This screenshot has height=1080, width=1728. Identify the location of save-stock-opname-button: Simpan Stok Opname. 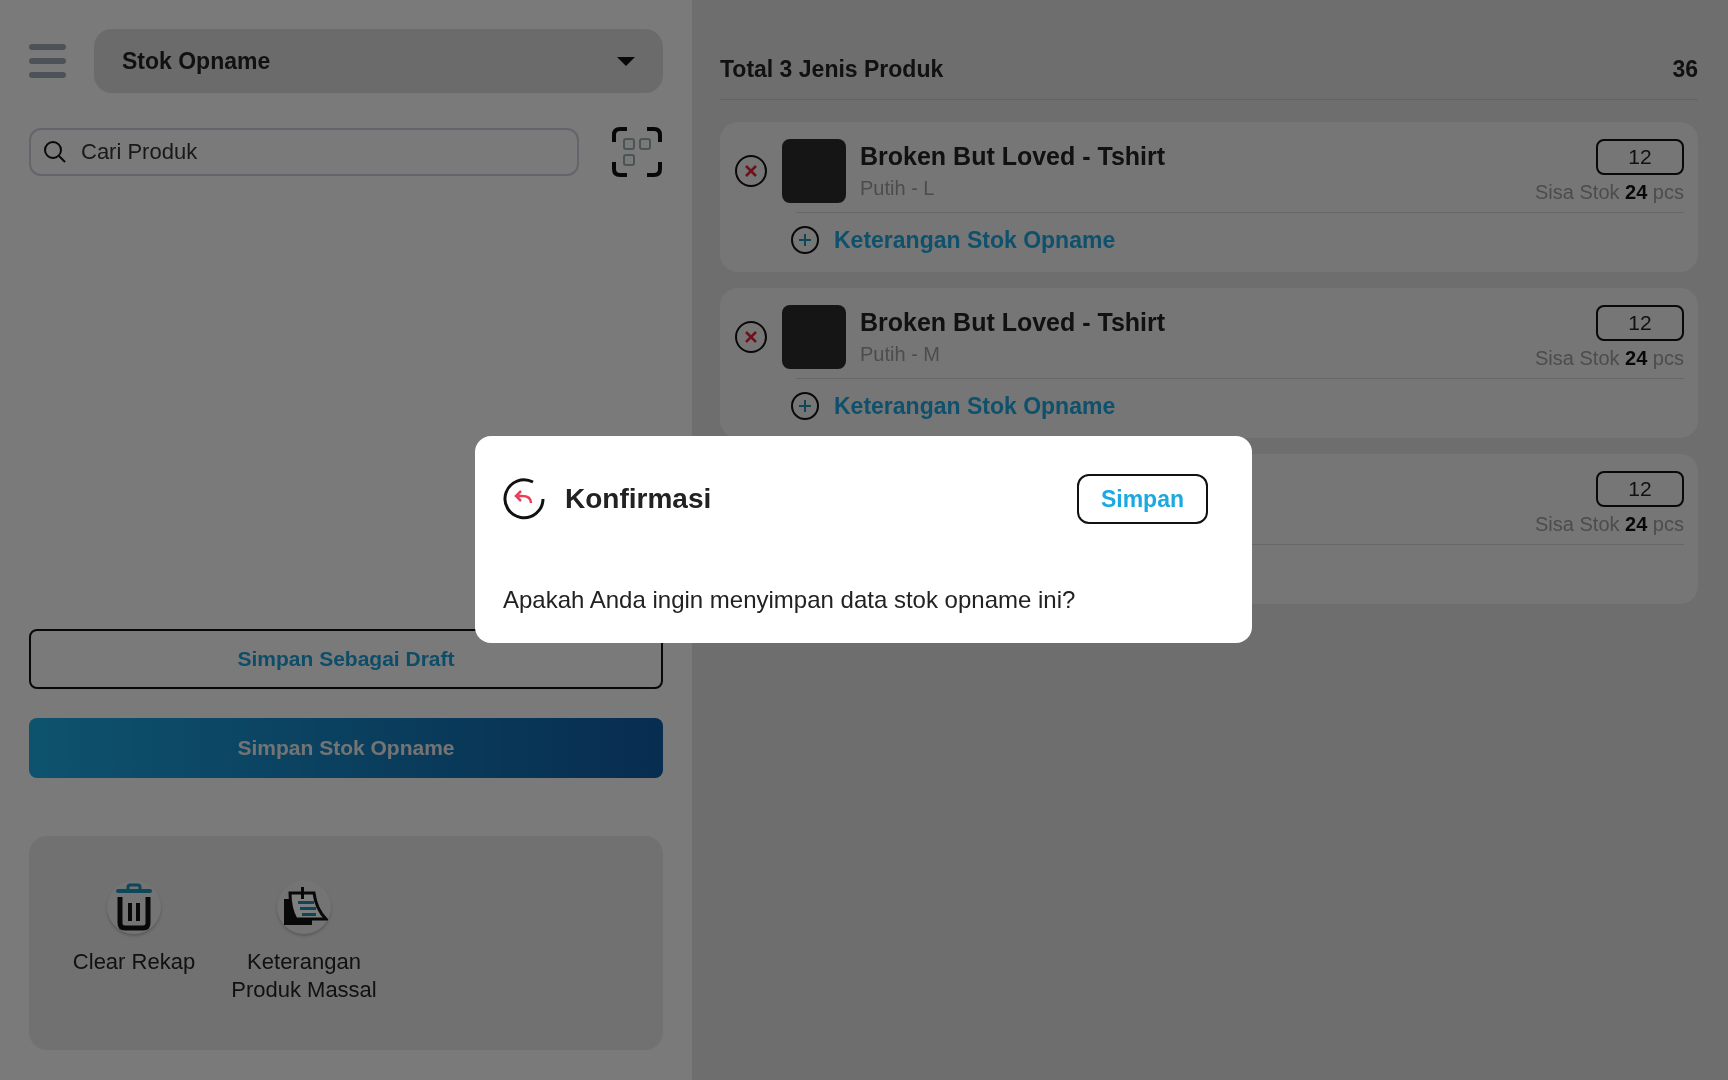
(346, 748).